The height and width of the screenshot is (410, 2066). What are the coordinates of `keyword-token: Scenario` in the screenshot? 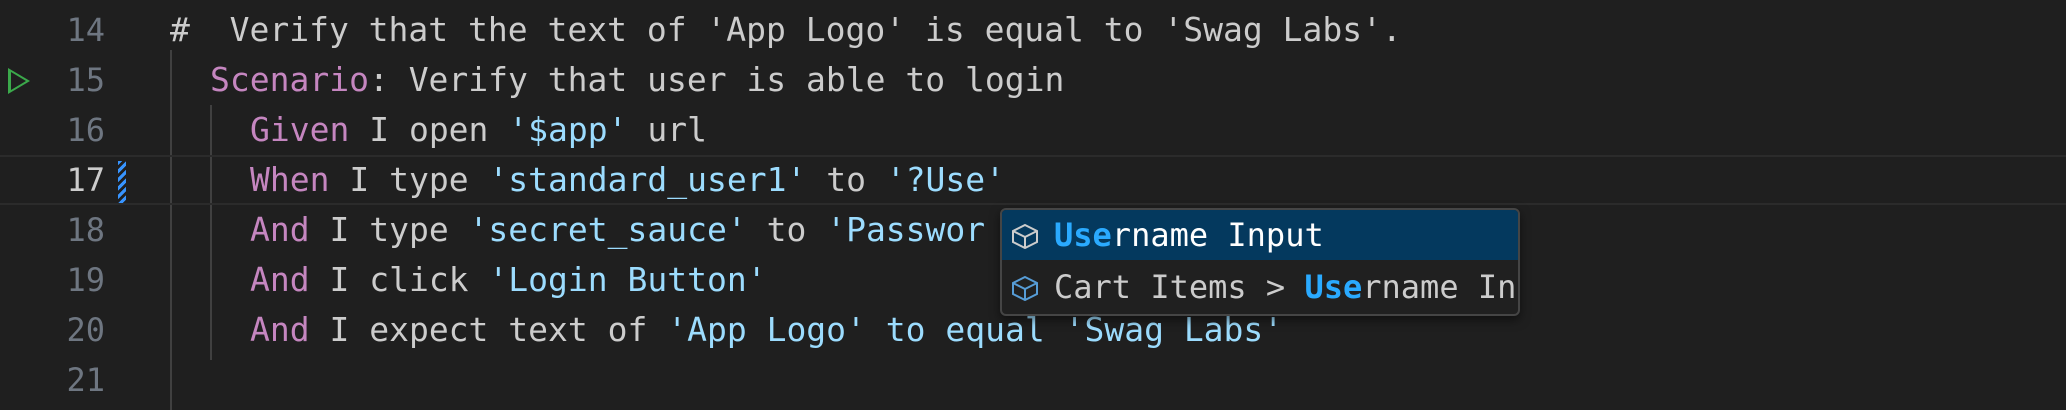 It's located at (289, 79).